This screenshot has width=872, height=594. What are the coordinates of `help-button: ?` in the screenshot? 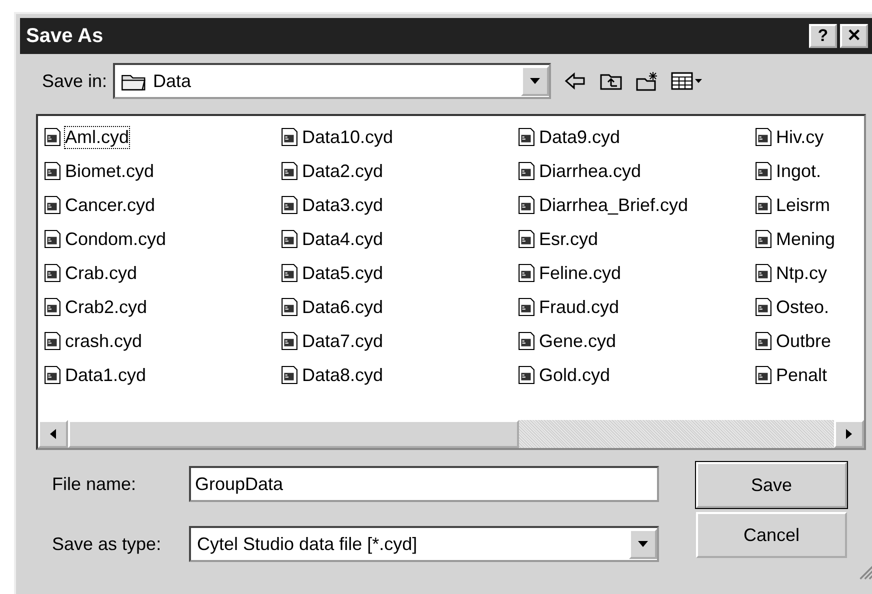 It's located at (823, 36).